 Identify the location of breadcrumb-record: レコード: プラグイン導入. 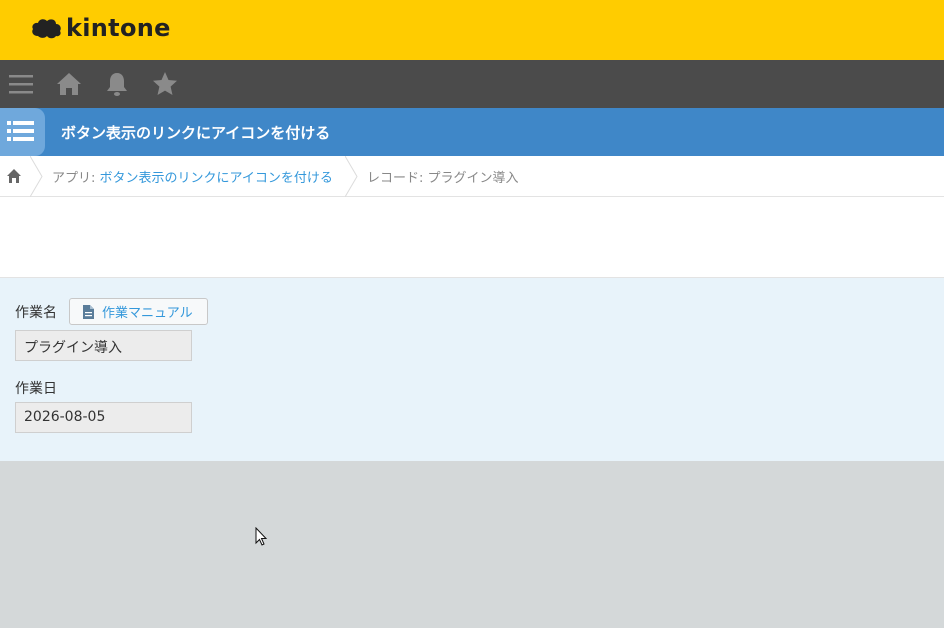
(443, 178).